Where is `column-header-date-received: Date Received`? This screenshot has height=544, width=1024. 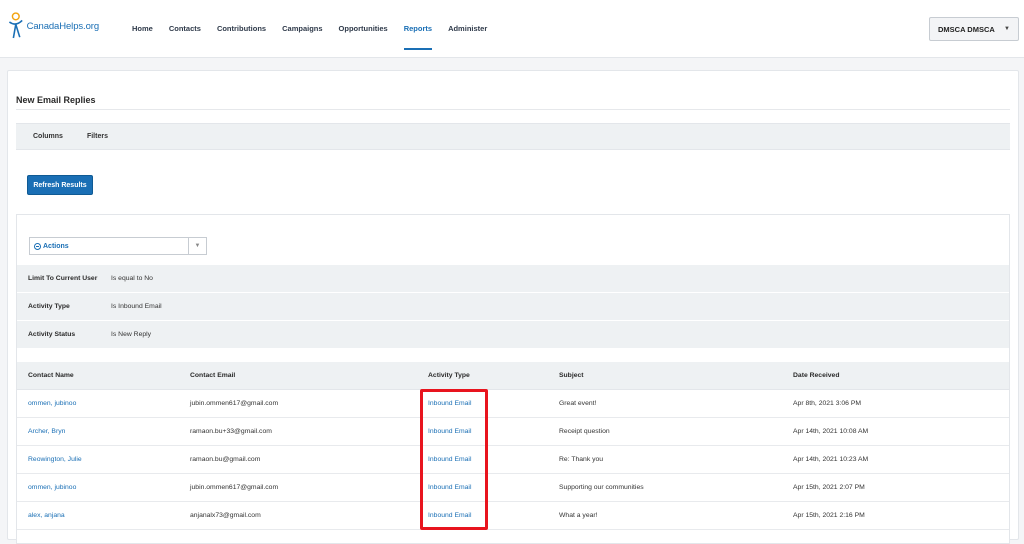 column-header-date-received: Date Received is located at coordinates (895, 375).